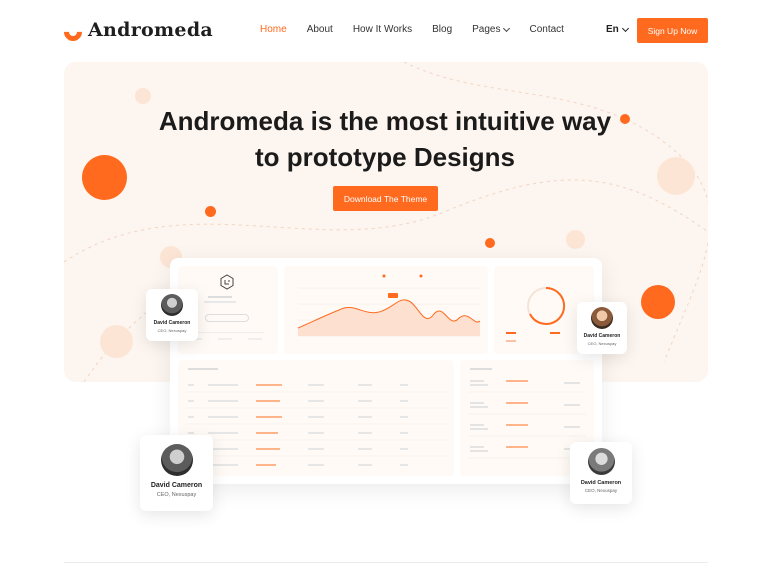  Describe the element at coordinates (385, 198) in the screenshot. I see `download-theme-button: Download The Theme` at that location.